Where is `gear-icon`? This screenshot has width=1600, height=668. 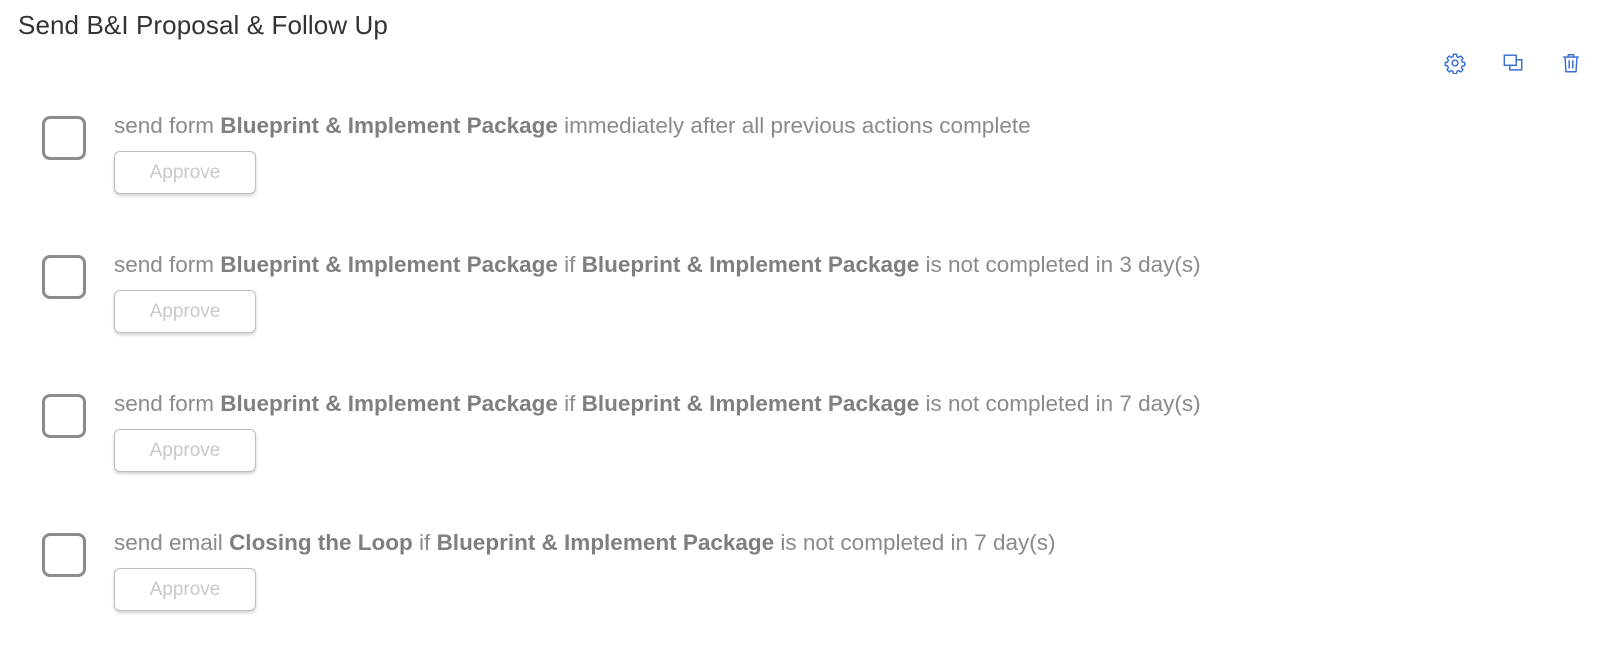
gear-icon is located at coordinates (1455, 63).